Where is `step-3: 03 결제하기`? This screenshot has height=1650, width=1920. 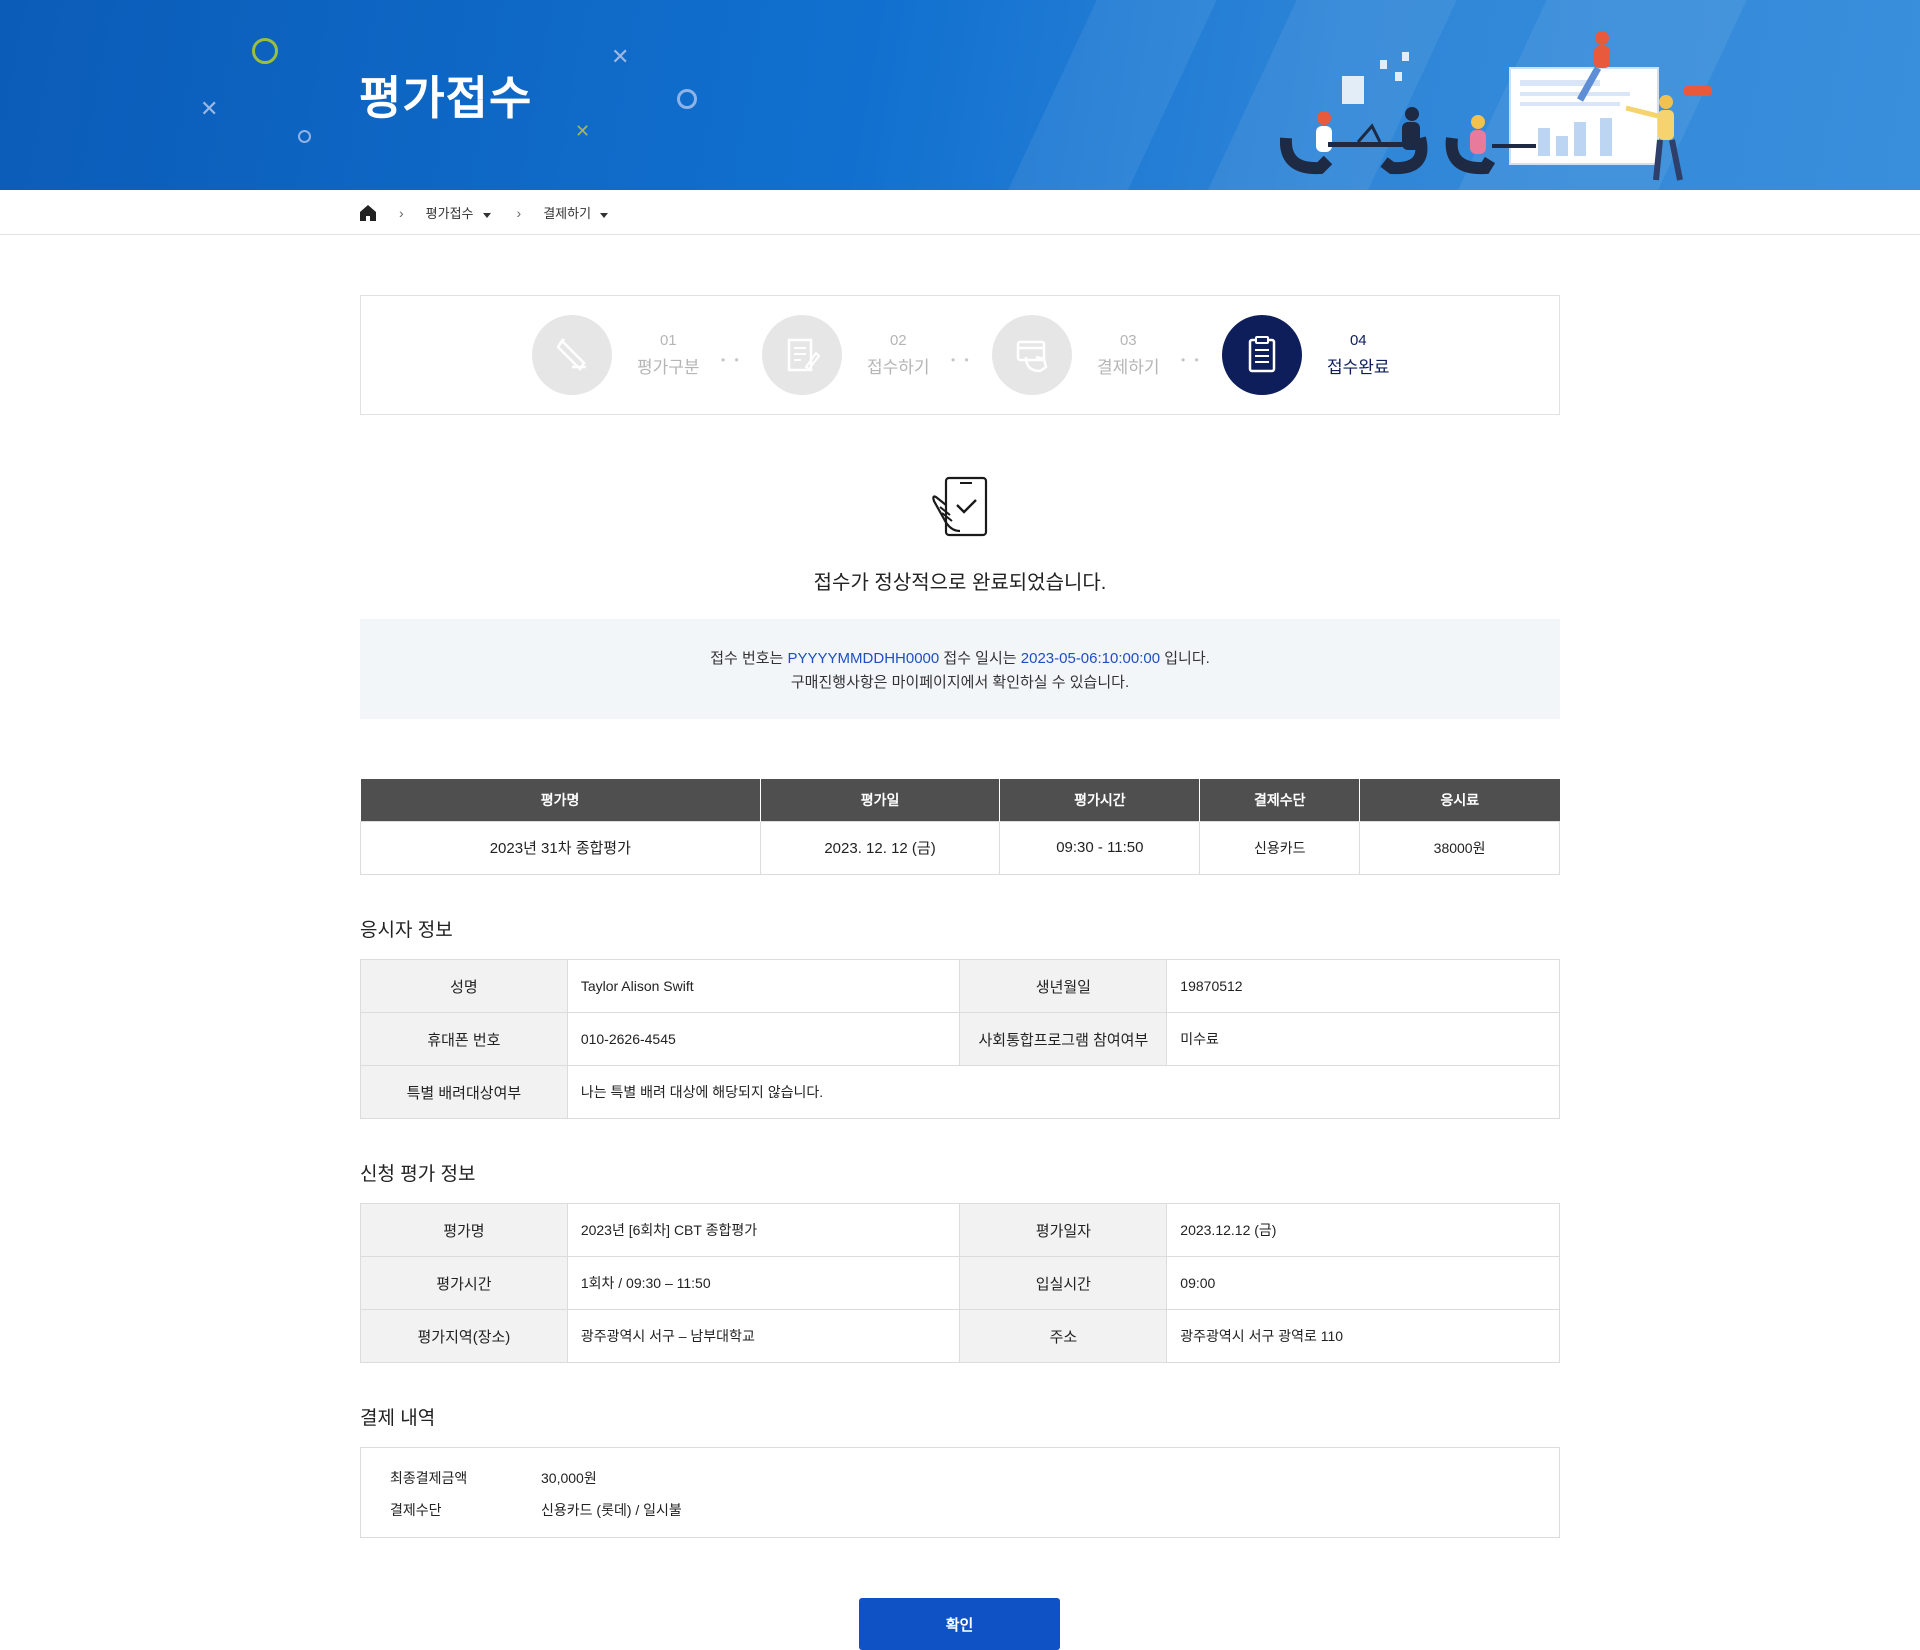
step-3: 03 결제하기 is located at coordinates (1076, 355).